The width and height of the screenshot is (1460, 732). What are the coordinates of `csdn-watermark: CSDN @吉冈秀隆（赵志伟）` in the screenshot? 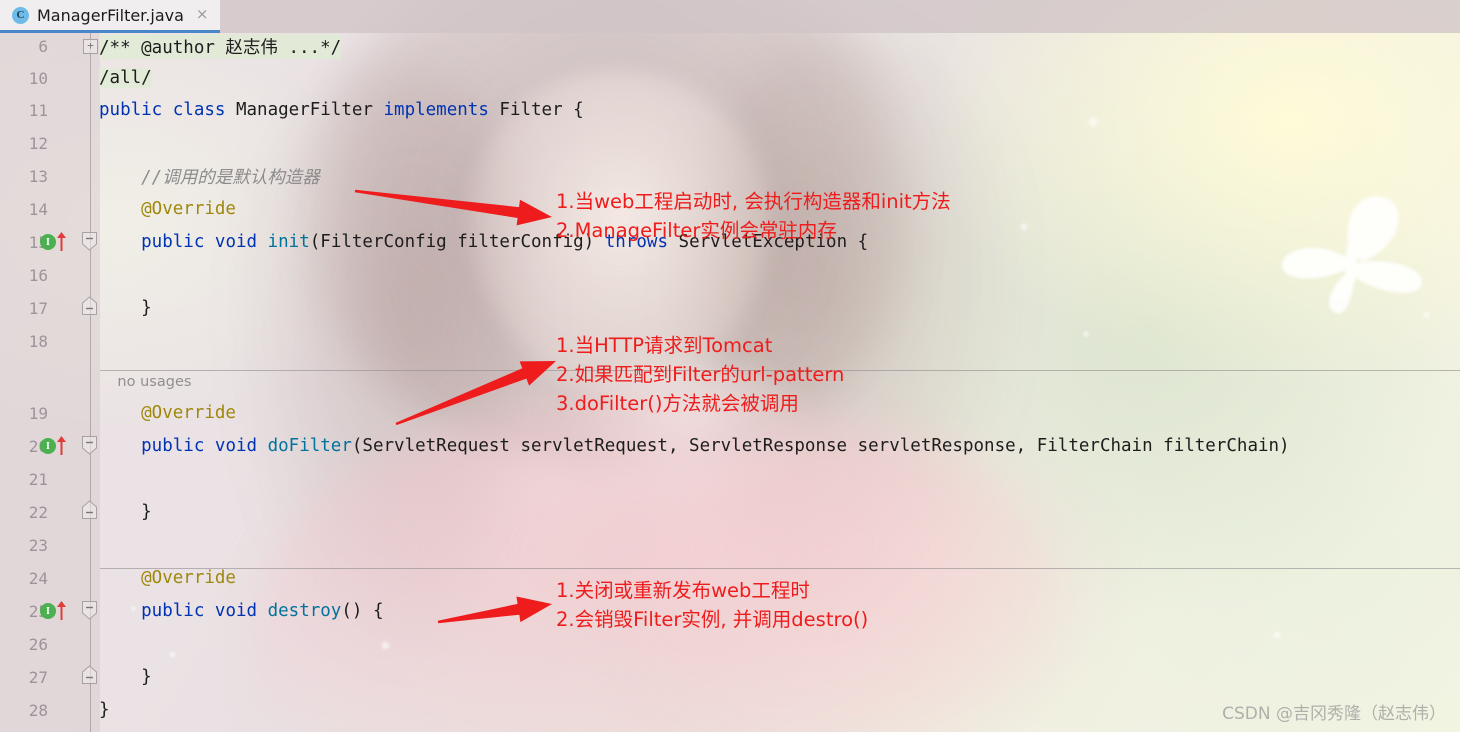 It's located at (1334, 714).